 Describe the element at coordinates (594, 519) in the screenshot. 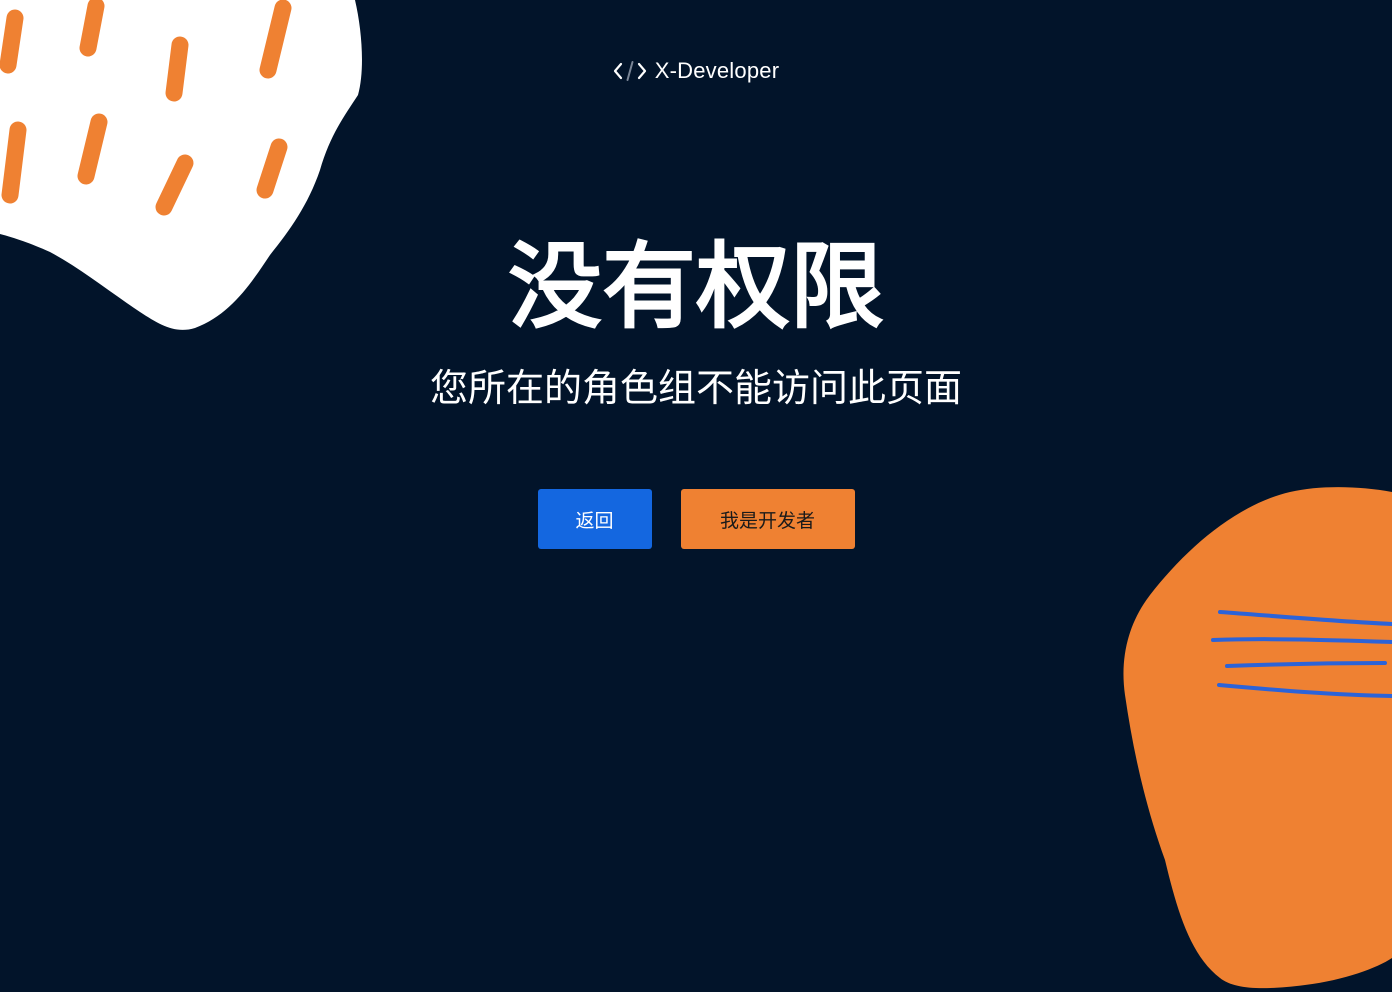

I see `back-button: 返回` at that location.